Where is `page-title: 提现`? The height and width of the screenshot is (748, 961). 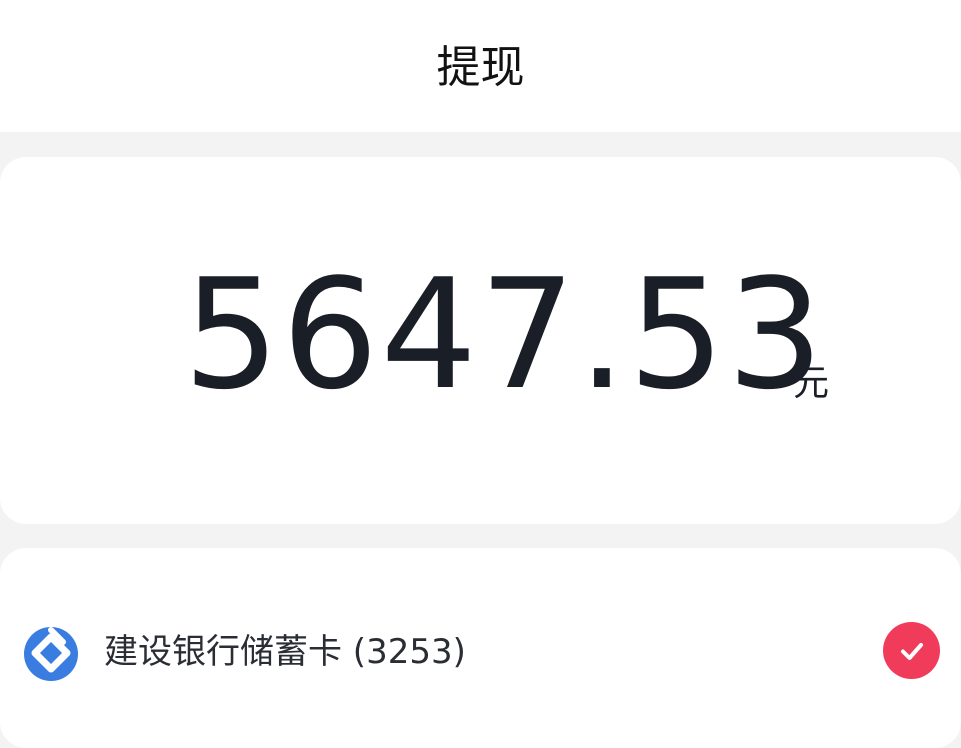 page-title: 提现 is located at coordinates (480, 67).